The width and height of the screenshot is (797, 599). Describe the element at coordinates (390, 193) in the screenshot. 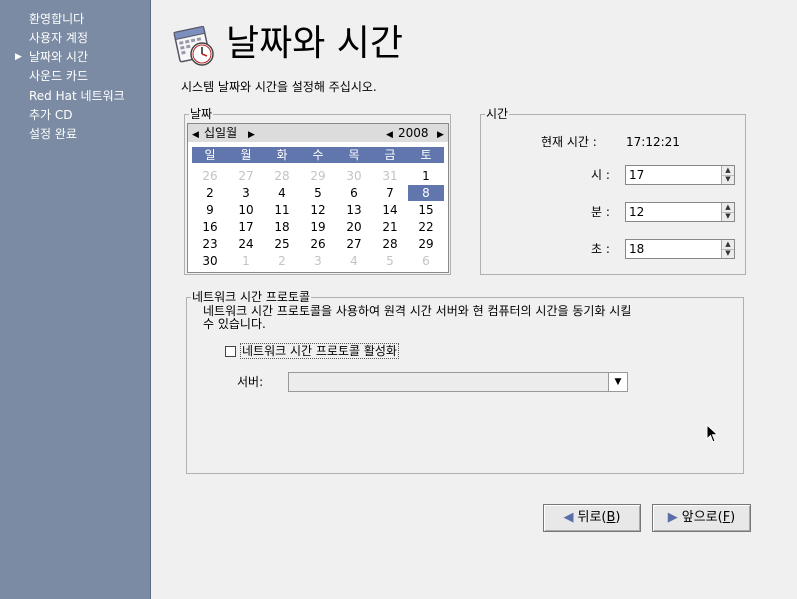

I see `calendar-day-cell: 7` at that location.